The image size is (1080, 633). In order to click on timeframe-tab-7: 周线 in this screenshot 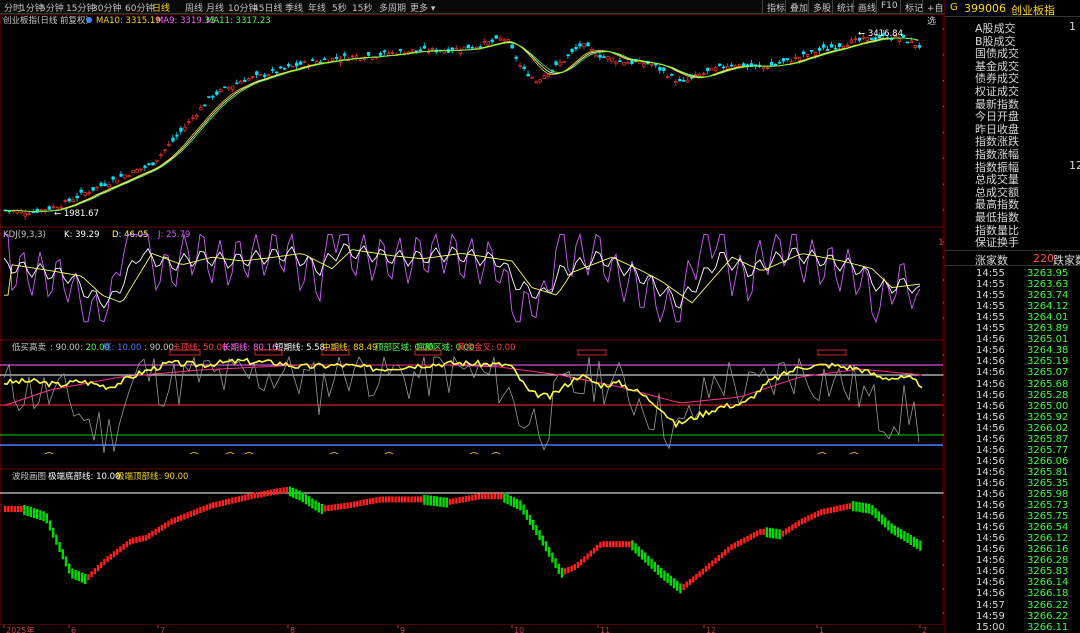, I will do `click(194, 7)`.